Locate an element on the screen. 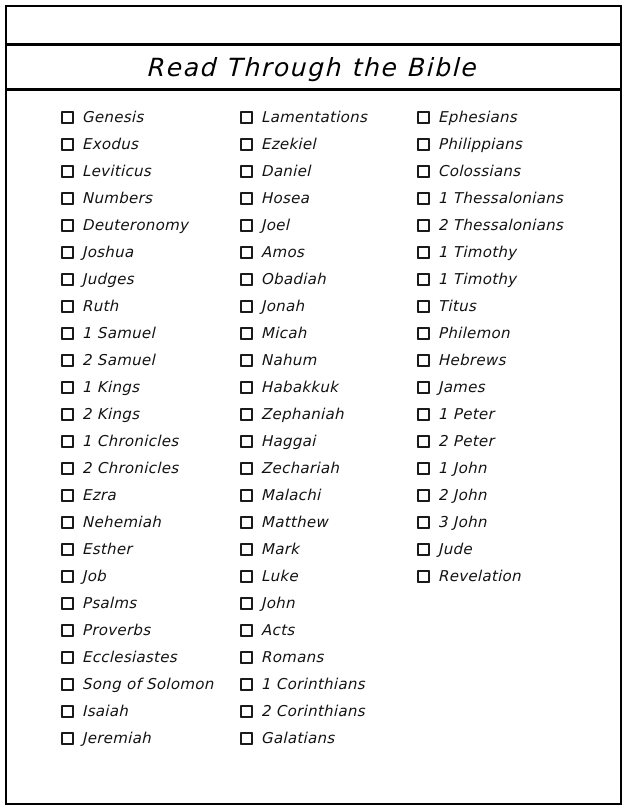  checklist-row: Acts is located at coordinates (330, 630).